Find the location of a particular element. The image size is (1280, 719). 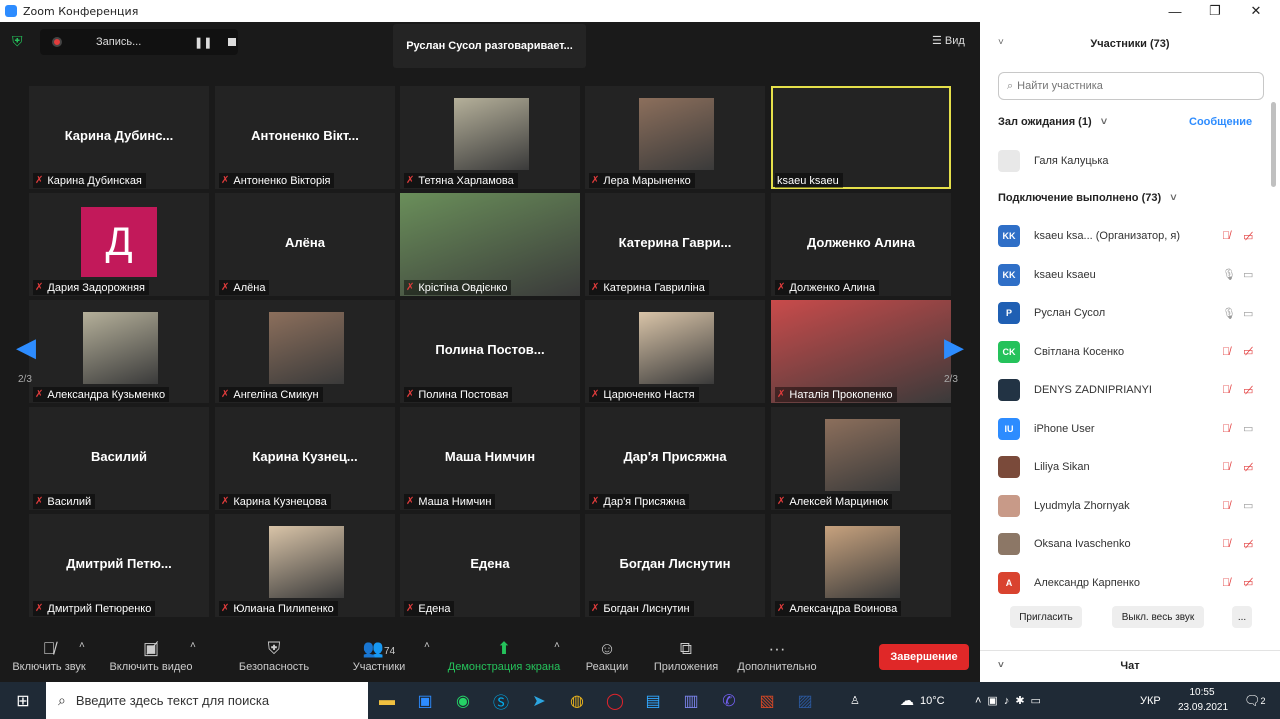

viber-icon: ✆ is located at coordinates (729, 700).